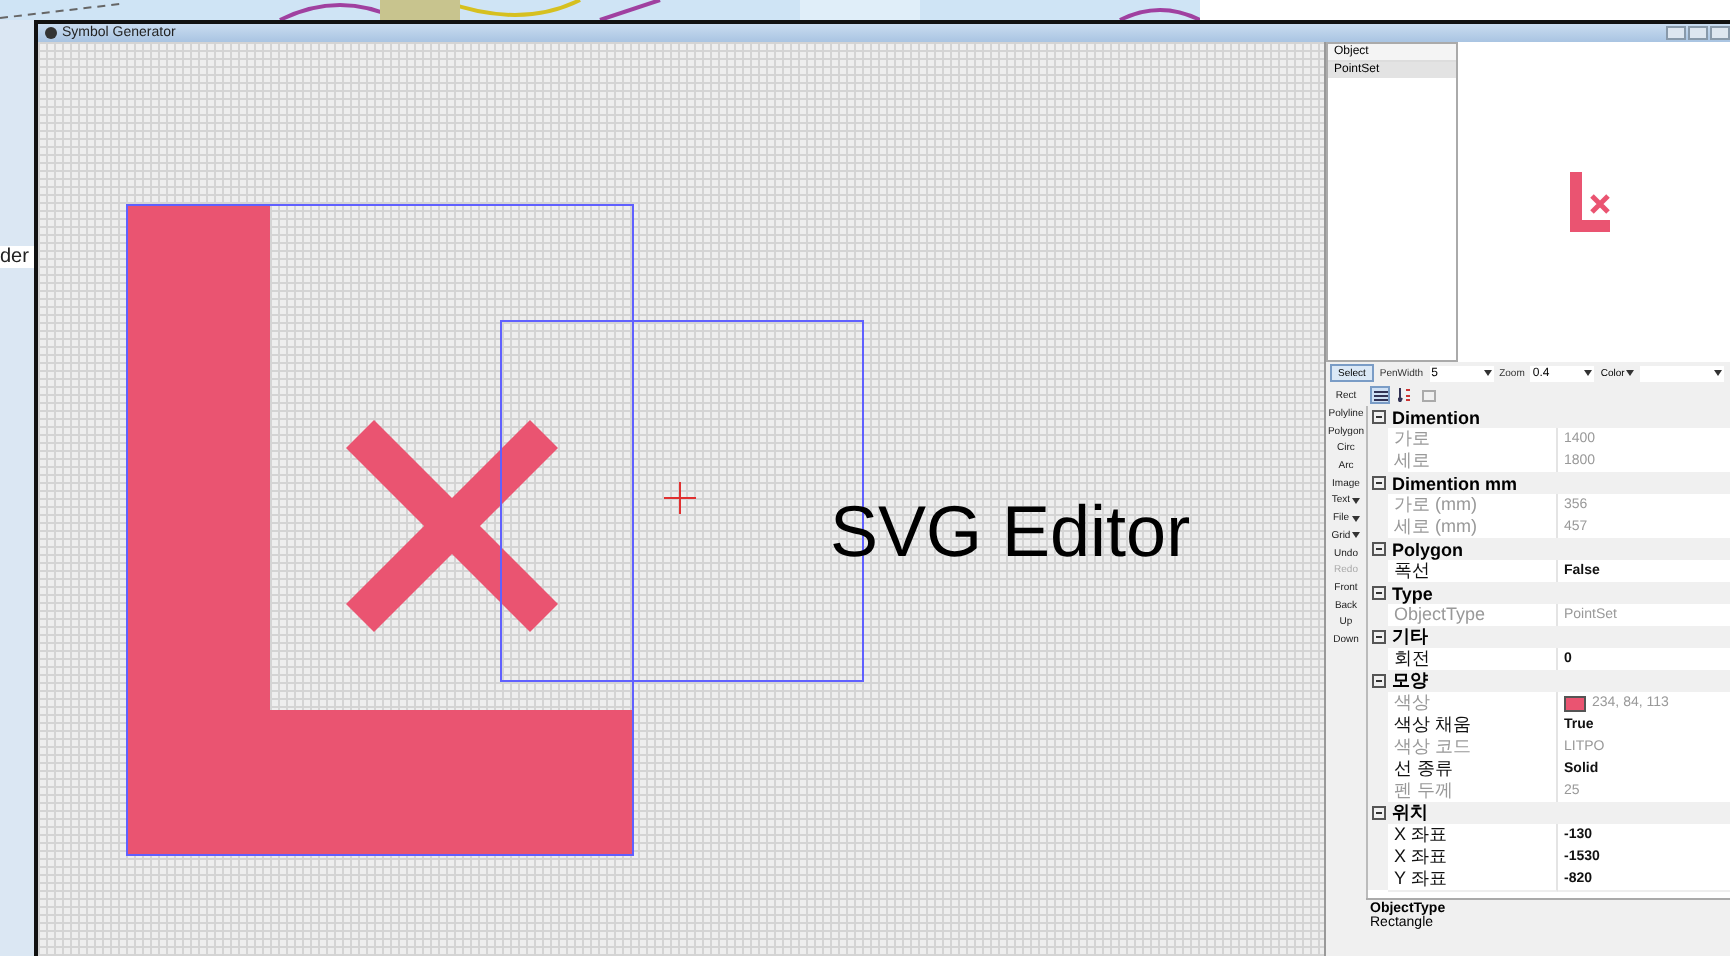 The width and height of the screenshot is (1730, 956). Describe the element at coordinates (1549, 549) in the screenshot. I see `category-header: Polygon` at that location.